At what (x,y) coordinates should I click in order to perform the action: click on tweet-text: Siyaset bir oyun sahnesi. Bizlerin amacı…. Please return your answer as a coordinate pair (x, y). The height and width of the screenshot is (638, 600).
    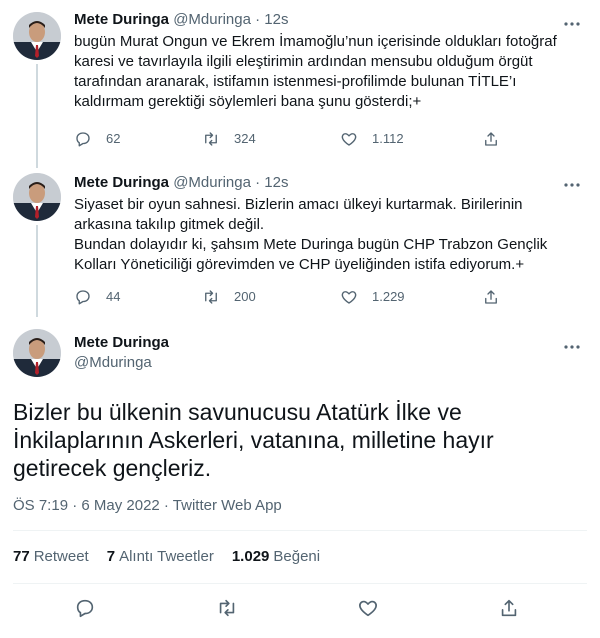
    Looking at the image, I should click on (311, 234).